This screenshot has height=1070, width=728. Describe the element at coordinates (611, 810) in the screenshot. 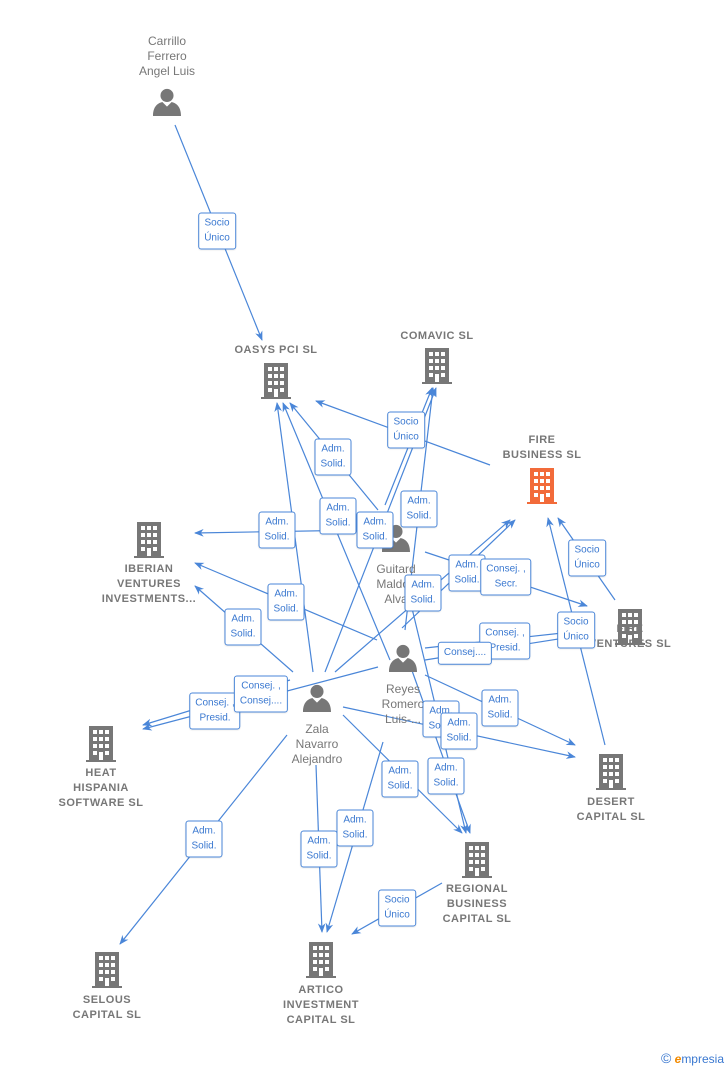

I see `company-node-desert: DESERT CAPITAL SL` at that location.